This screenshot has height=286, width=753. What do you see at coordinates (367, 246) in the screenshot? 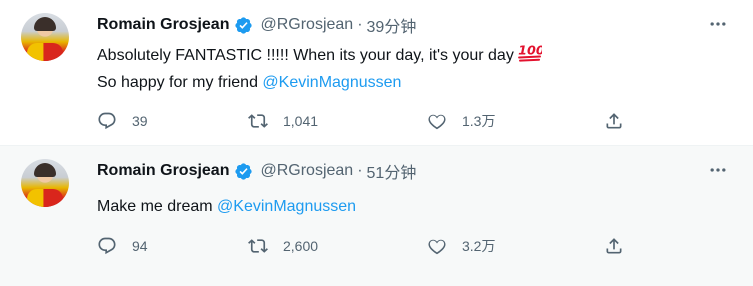
I see `tweet-actions: 94 2,600 3.2万` at bounding box center [367, 246].